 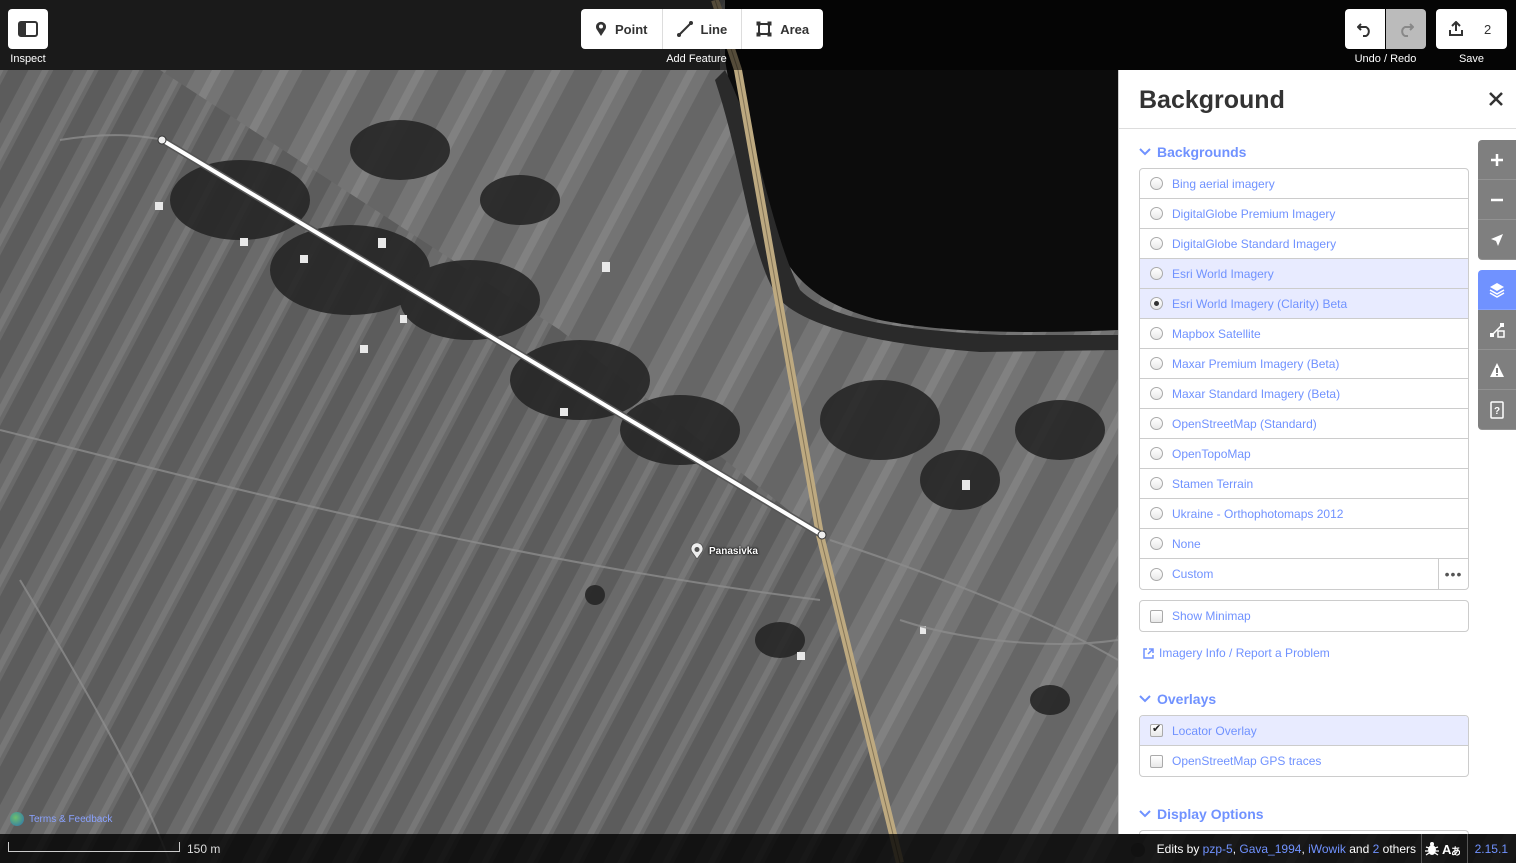 I want to click on editor-link-2: Gava_1994, so click(x=1270, y=849).